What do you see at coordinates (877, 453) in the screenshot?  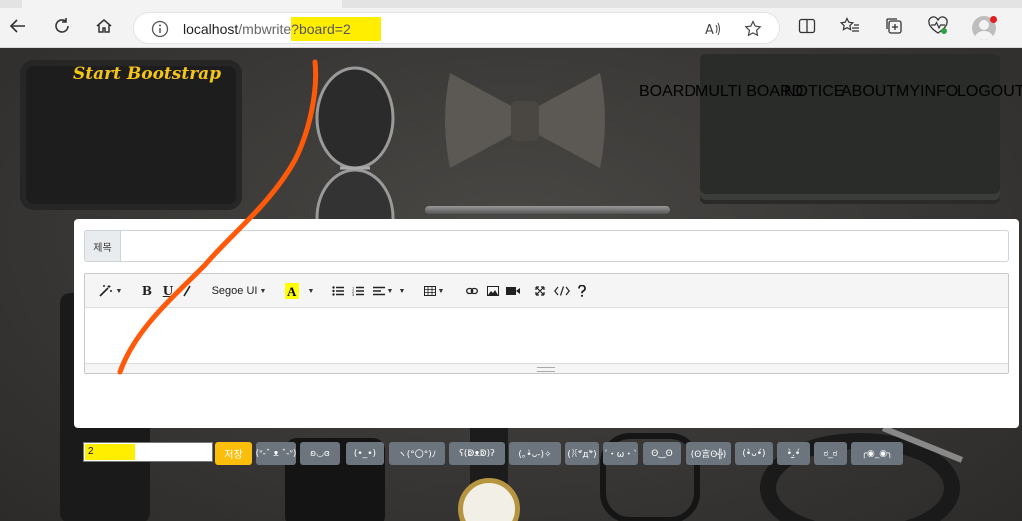 I see `emoticon-button: ╭◉_◉╮` at bounding box center [877, 453].